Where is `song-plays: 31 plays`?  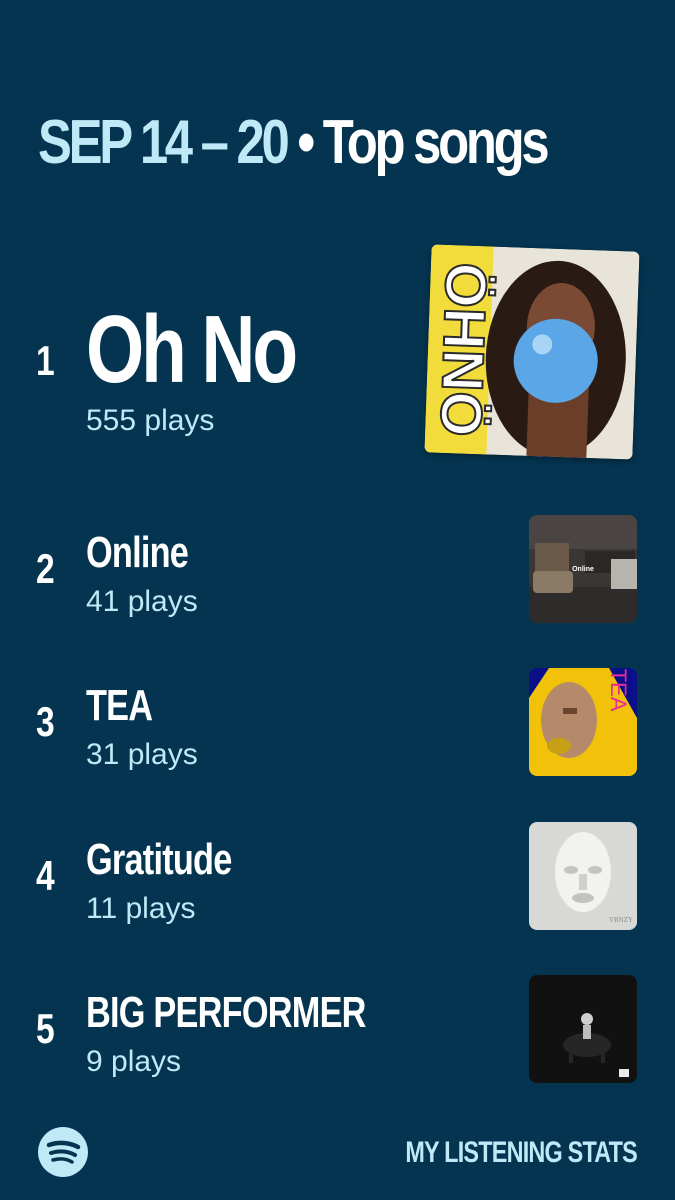
song-plays: 31 plays is located at coordinates (142, 754).